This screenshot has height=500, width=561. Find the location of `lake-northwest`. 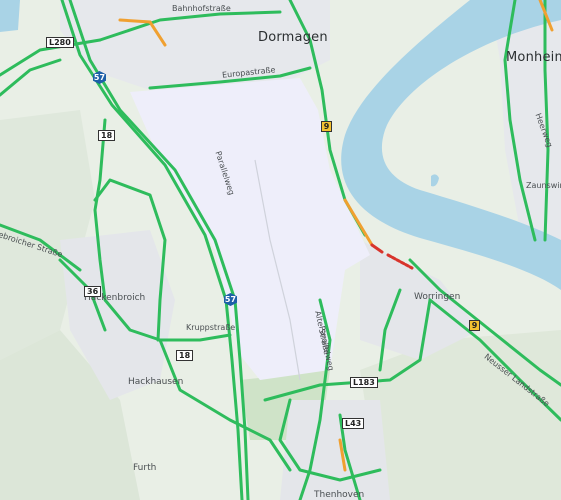

lake-northwest is located at coordinates (10, 16).